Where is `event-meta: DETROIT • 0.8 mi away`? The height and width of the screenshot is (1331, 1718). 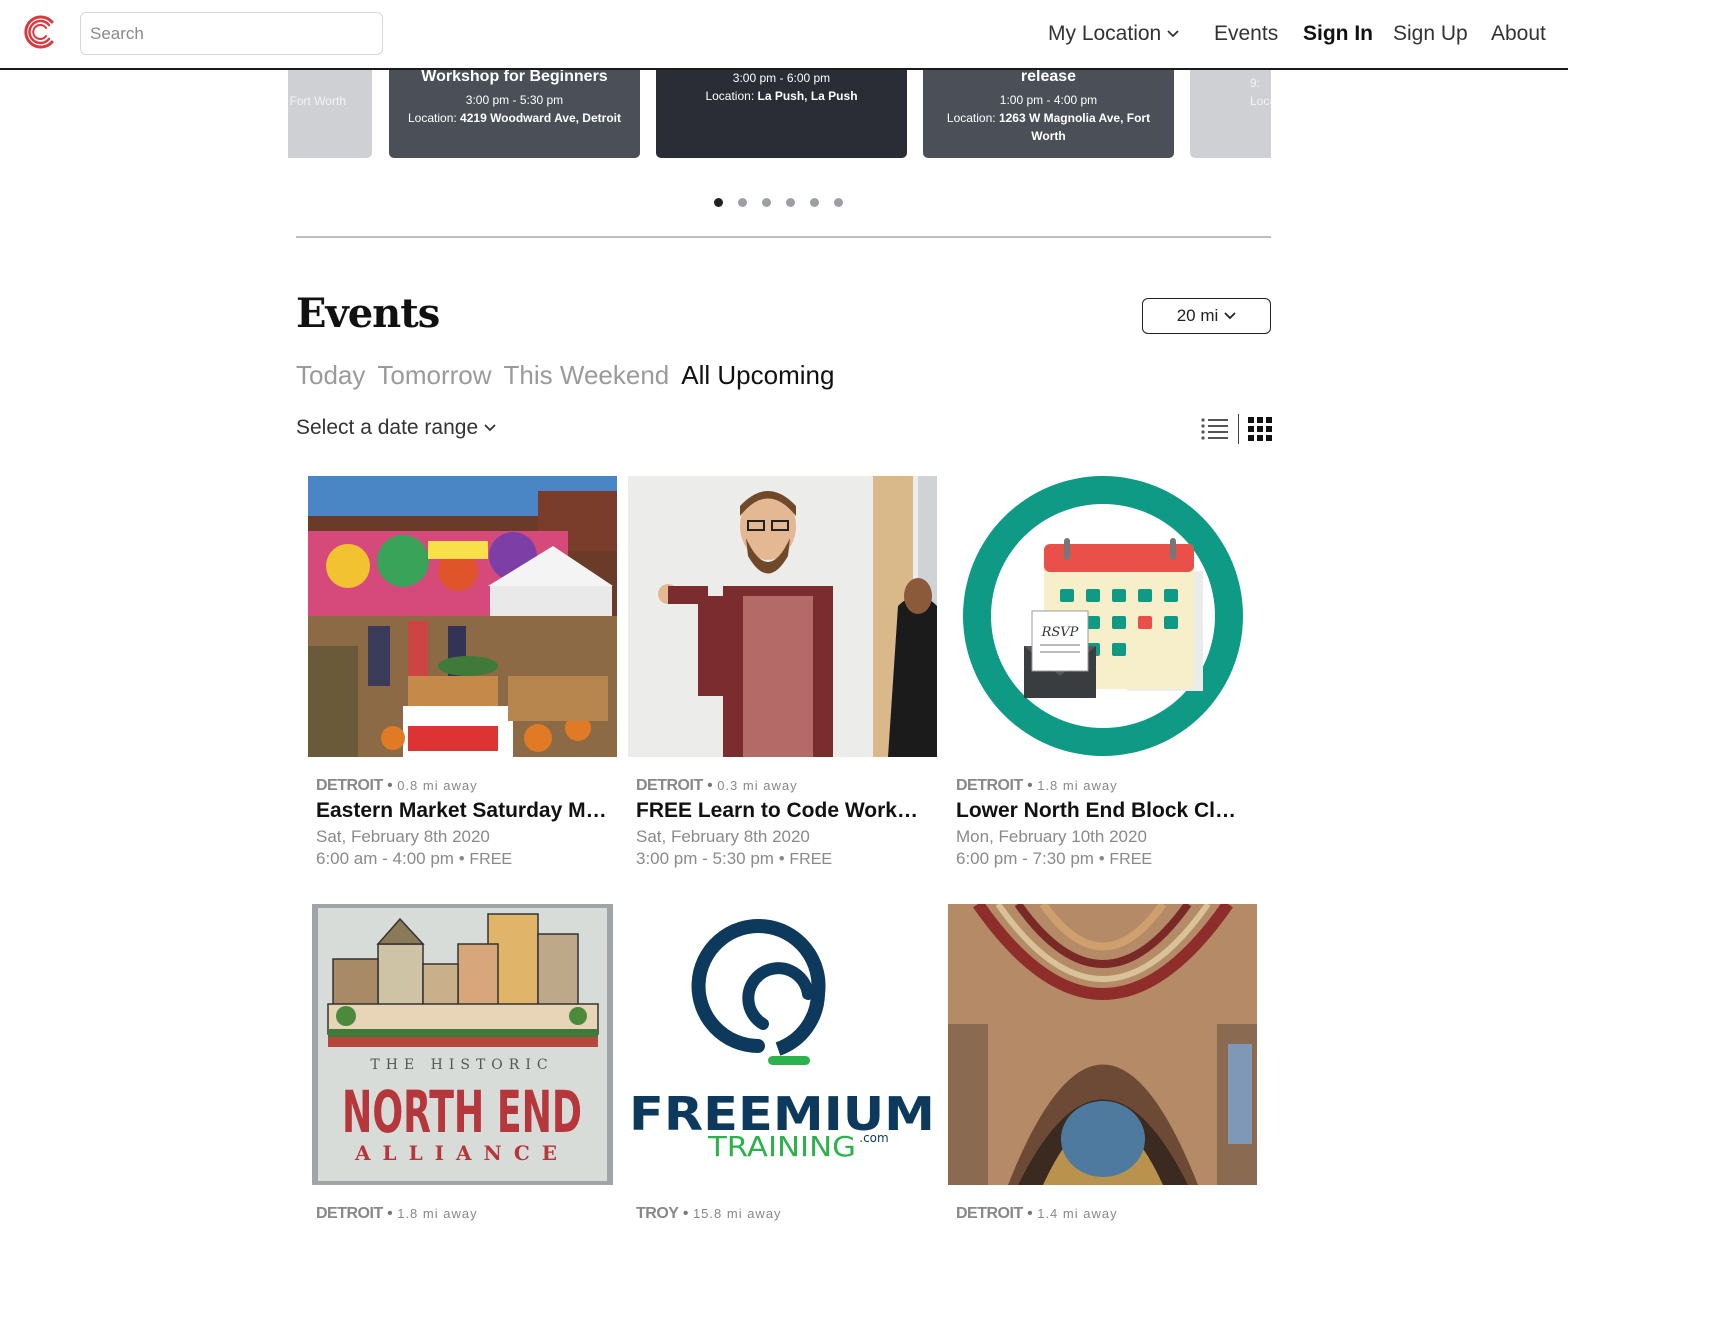
event-meta: DETROIT • 0.8 mi away is located at coordinates (397, 785).